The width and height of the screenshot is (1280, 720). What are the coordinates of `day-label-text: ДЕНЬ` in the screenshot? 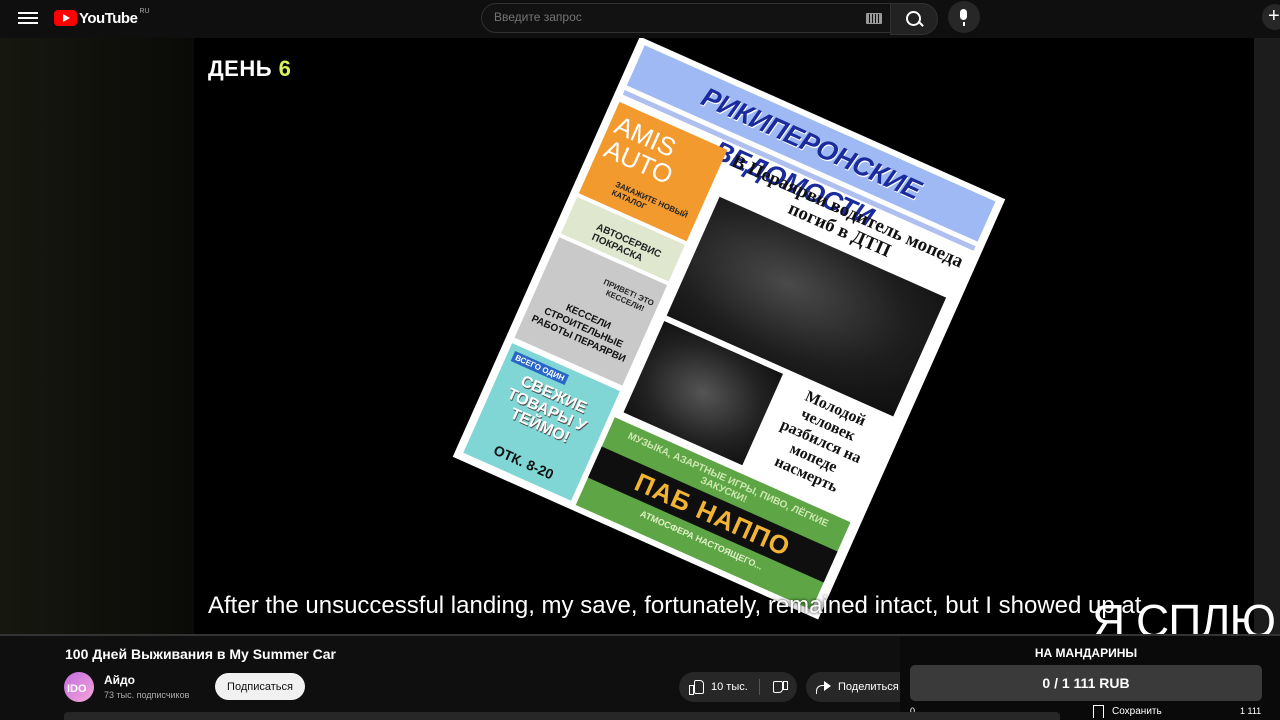 It's located at (240, 68).